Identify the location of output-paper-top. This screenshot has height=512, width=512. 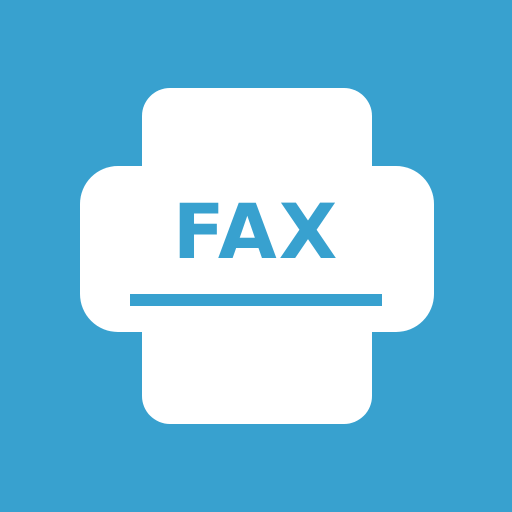
(257, 321).